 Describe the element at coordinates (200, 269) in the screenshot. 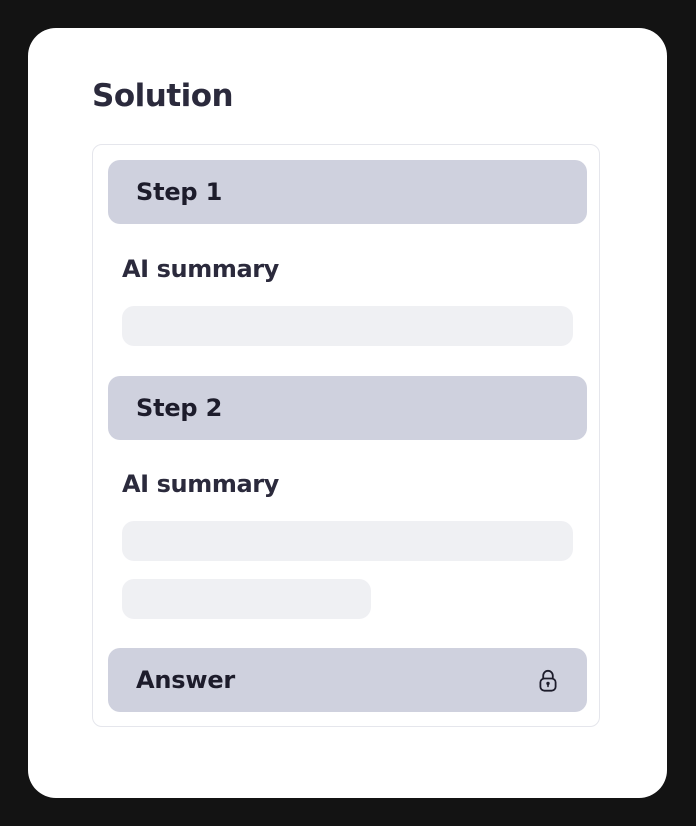

I see `step-1-summary-label: AI summary` at that location.